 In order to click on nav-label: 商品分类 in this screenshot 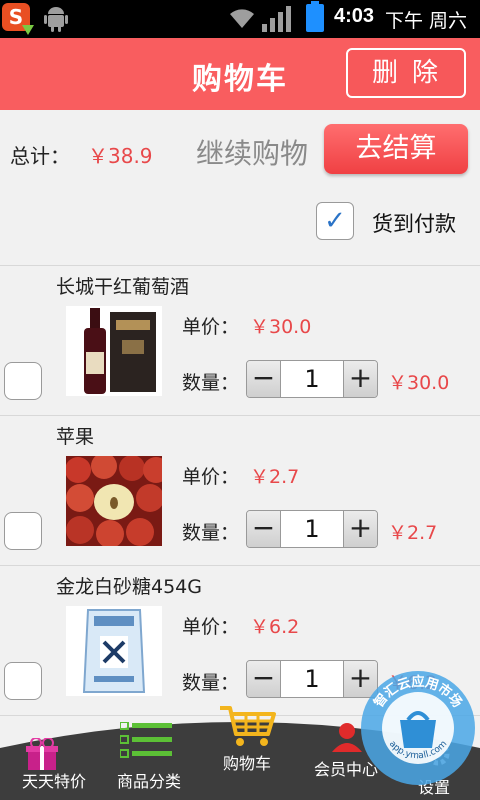, I will do `click(148, 781)`.